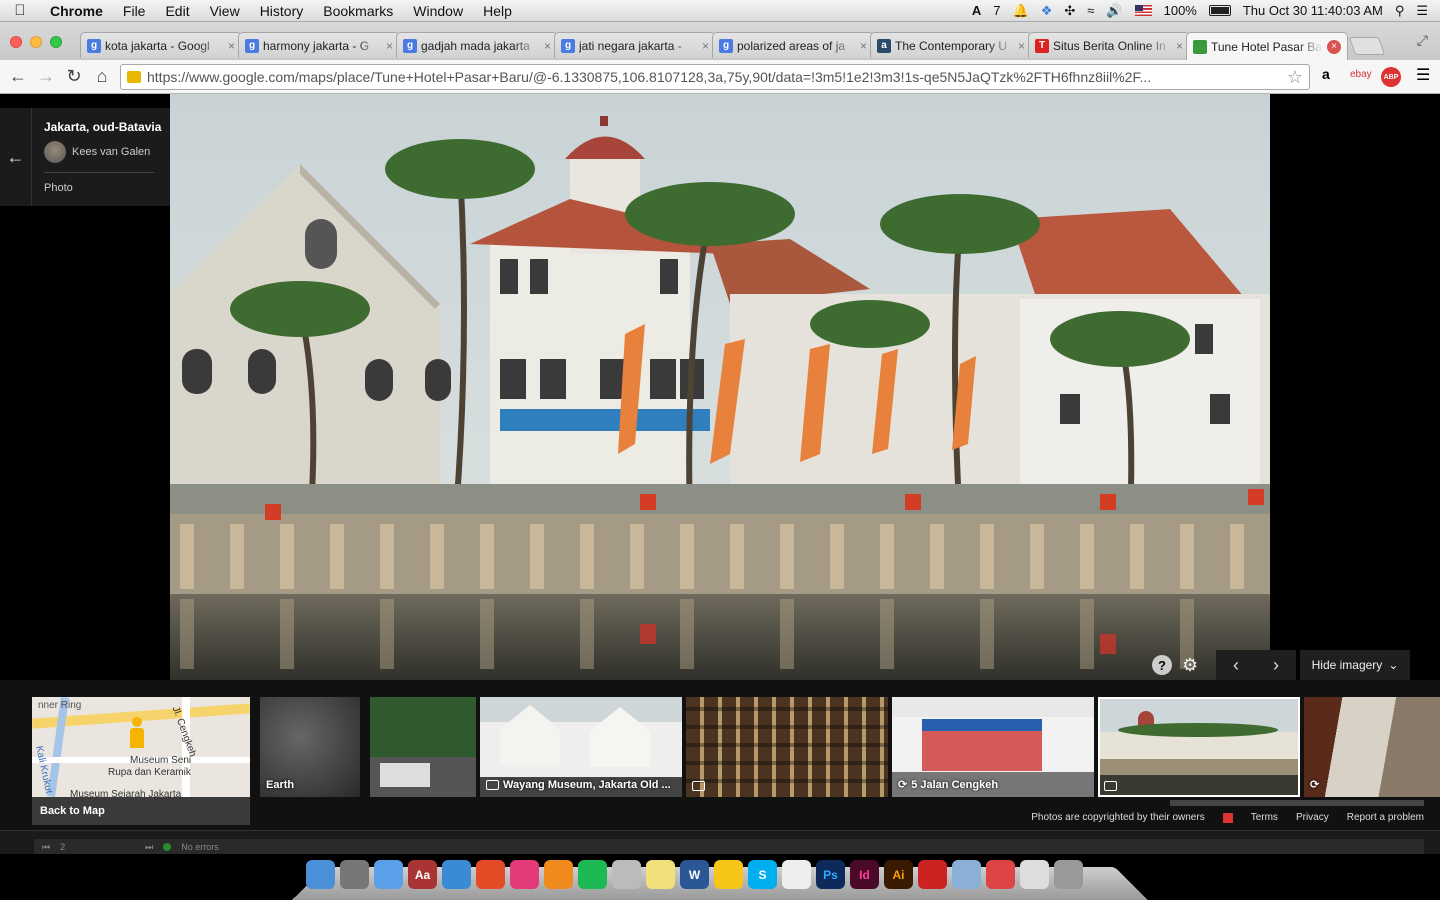  What do you see at coordinates (134, 11) in the screenshot?
I see `menu-file: File` at bounding box center [134, 11].